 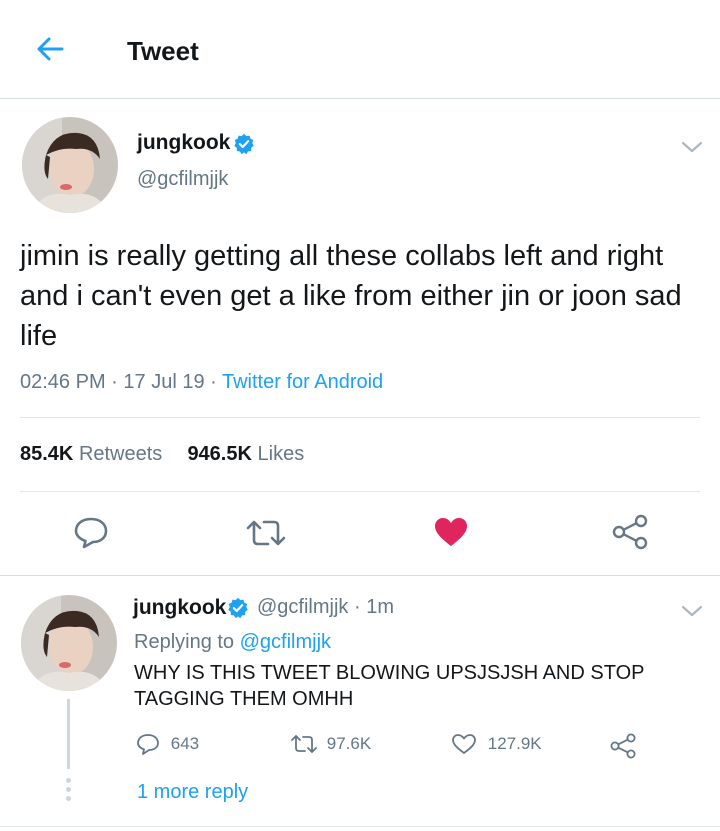 What do you see at coordinates (164, 382) in the screenshot?
I see `tweet-date: 17 Jul 19` at bounding box center [164, 382].